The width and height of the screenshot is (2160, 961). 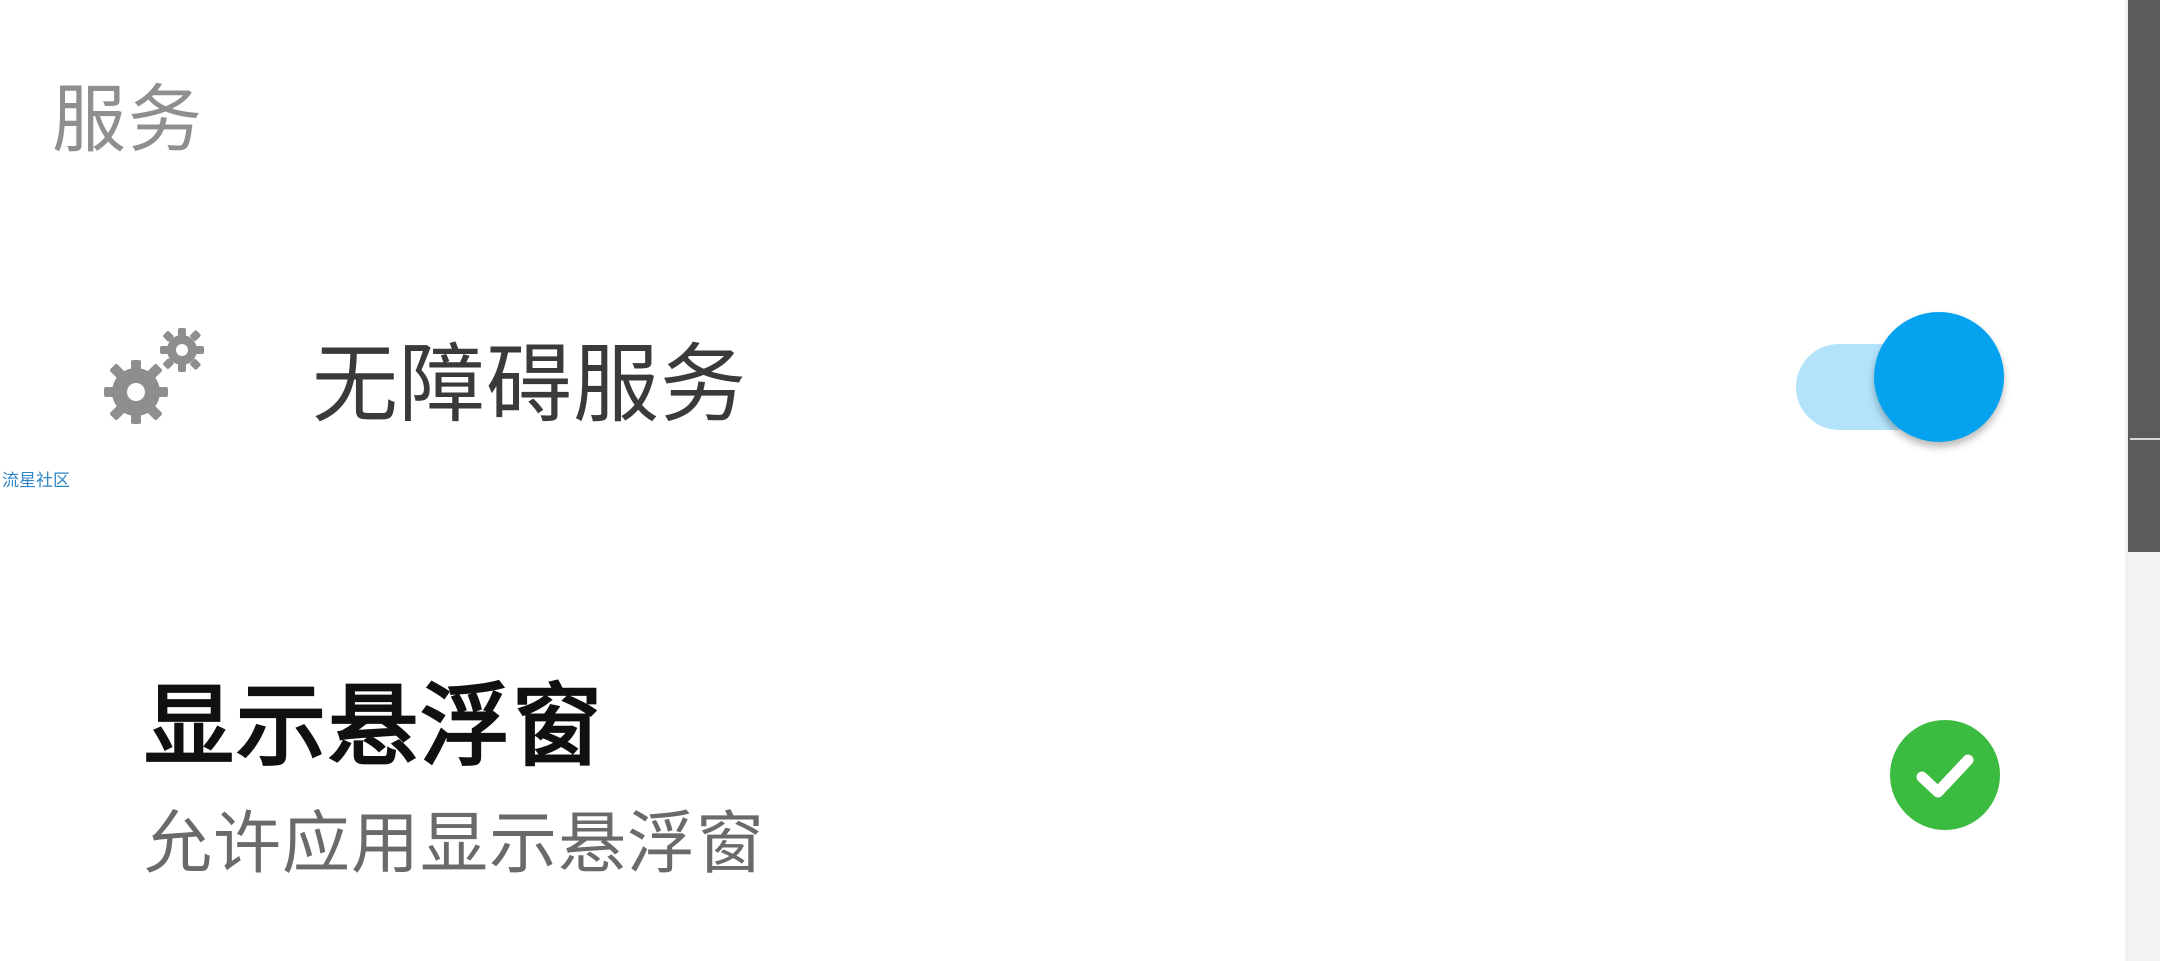 I want to click on overlay-permission-description: 允许应用显示悬浮窗, so click(x=455, y=844).